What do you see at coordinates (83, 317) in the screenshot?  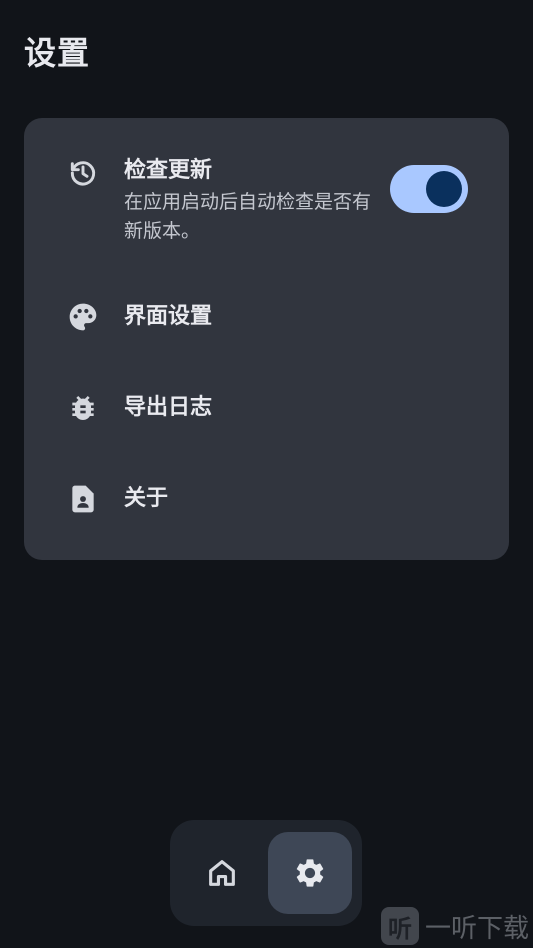 I see `palette-icon` at bounding box center [83, 317].